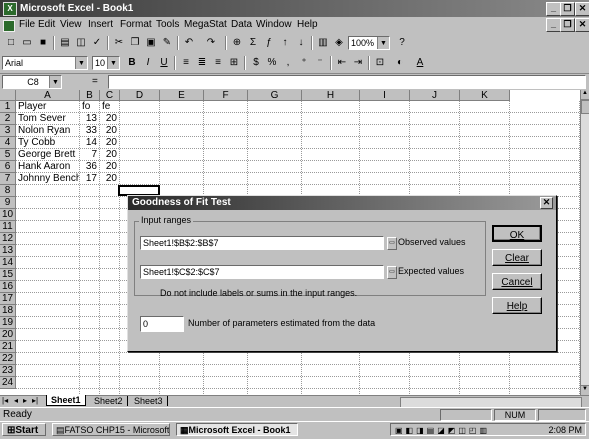 The width and height of the screenshot is (589, 439). What do you see at coordinates (8, 191) in the screenshot?
I see `row-header-8: 8` at bounding box center [8, 191].